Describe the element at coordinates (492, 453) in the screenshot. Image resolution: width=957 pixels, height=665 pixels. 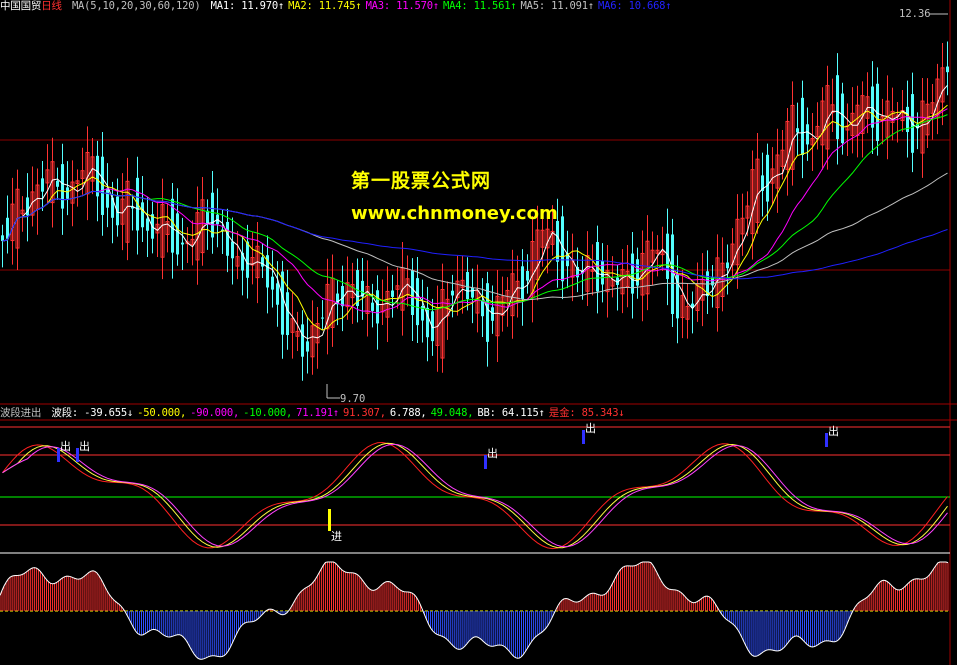
I see `sell-signal-2: 出` at that location.